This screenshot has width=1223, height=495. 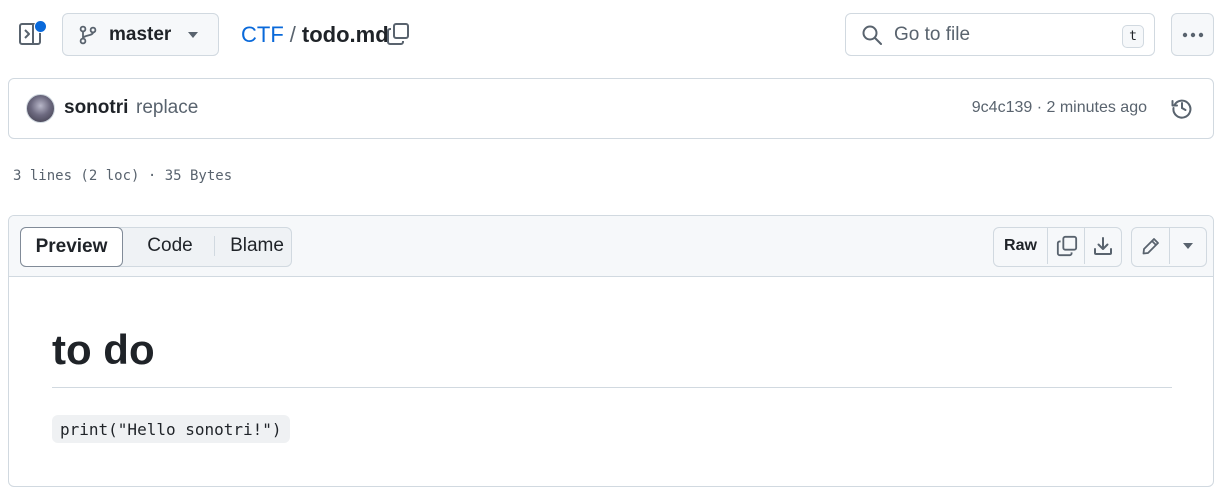 What do you see at coordinates (214, 246) in the screenshot?
I see `tab-divider` at bounding box center [214, 246].